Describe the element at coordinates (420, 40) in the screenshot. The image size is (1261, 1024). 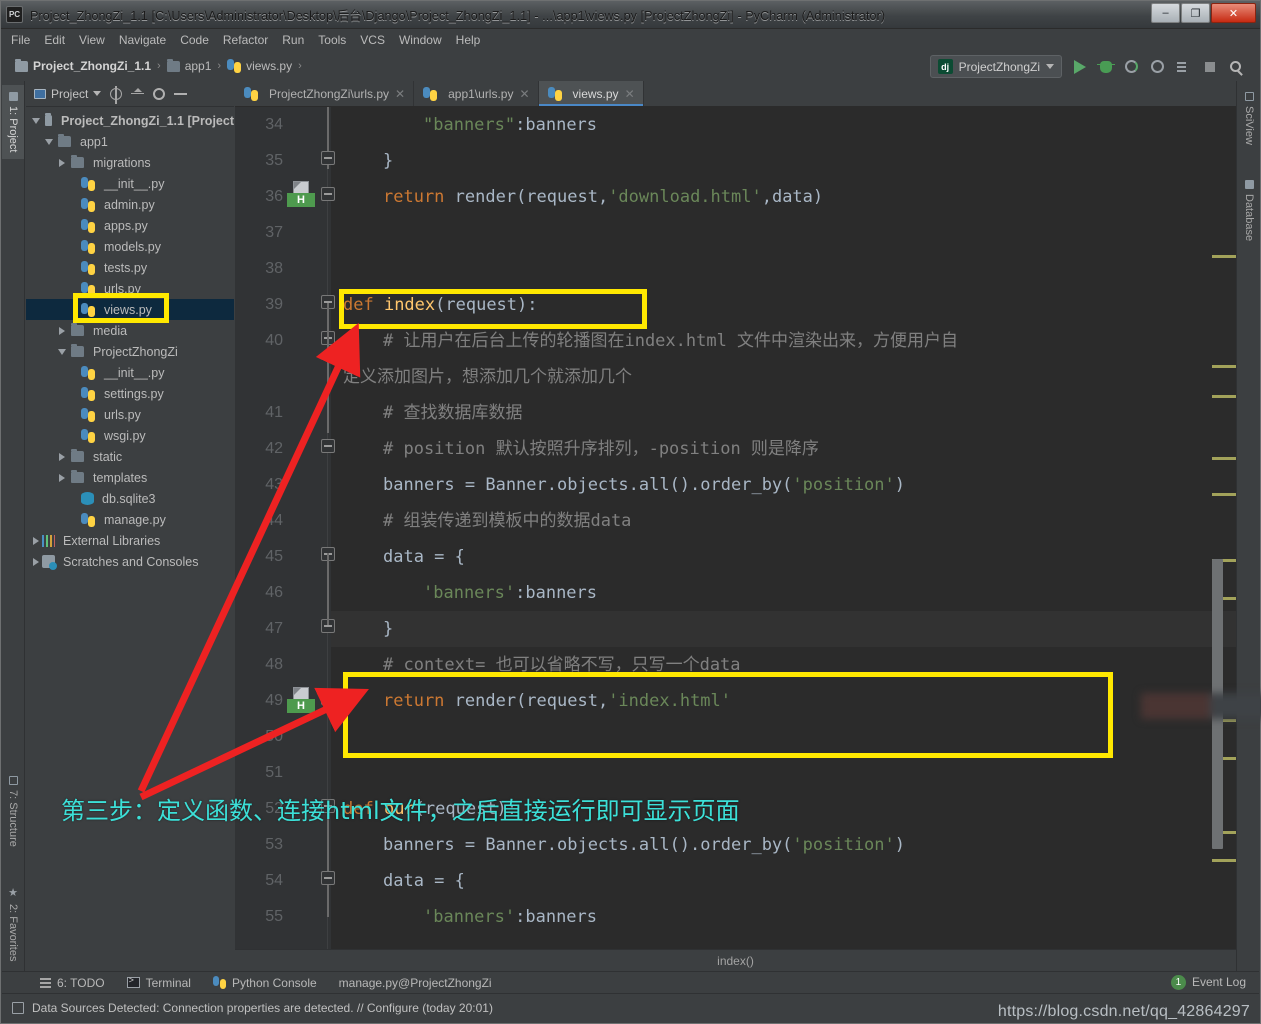
I see `menu-item-window: Window` at that location.